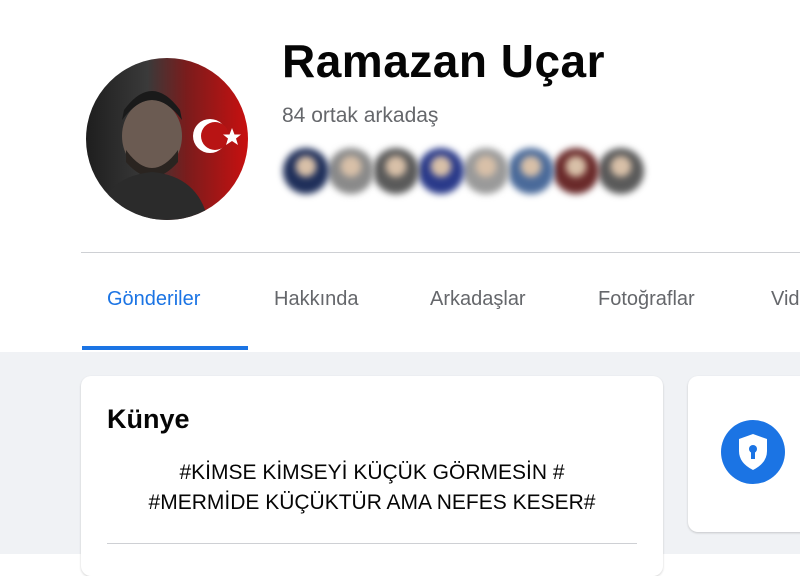  Describe the element at coordinates (360, 116) in the screenshot. I see `mutual-friends-link: 84 ortak arkadaş` at that location.